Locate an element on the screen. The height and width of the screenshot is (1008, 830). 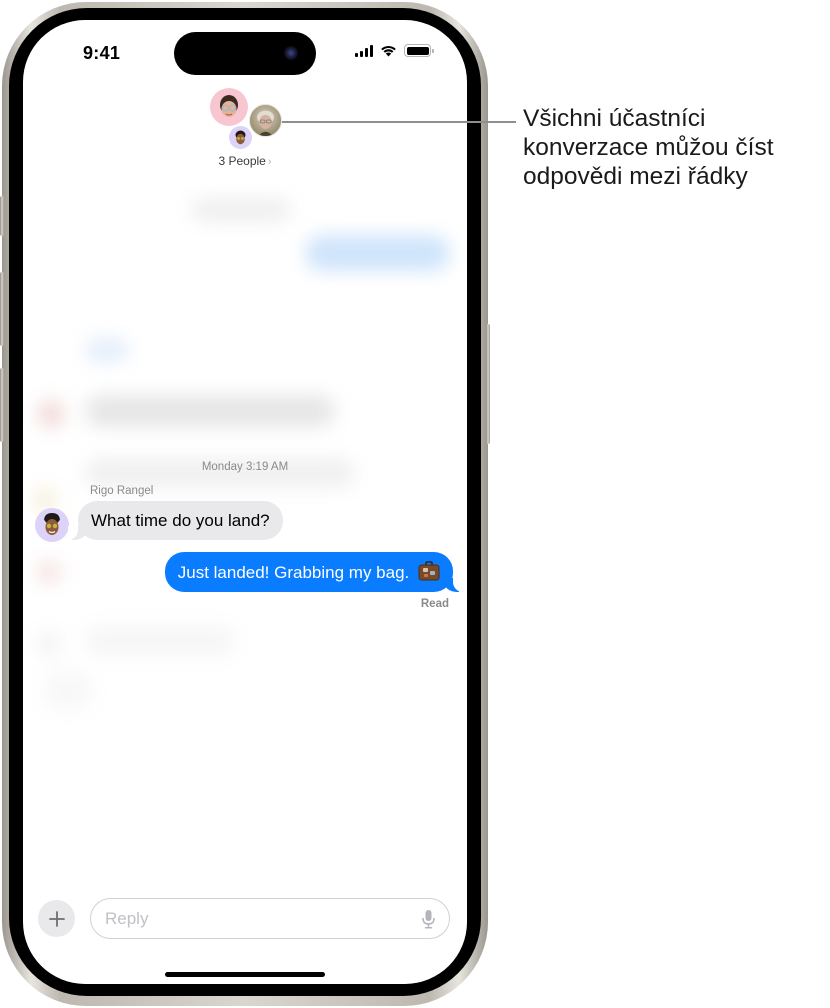
read-receipt: Read is located at coordinates (434, 604).